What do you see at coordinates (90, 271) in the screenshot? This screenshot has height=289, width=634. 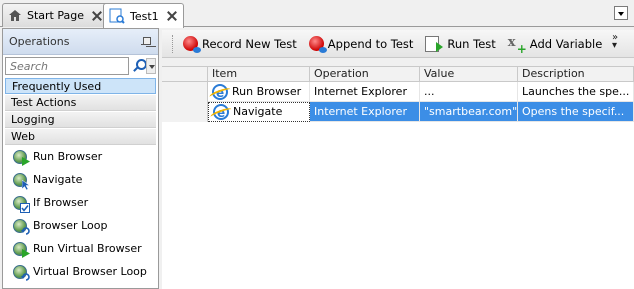 I see `operation-label: Virtual Browser Loop` at bounding box center [90, 271].